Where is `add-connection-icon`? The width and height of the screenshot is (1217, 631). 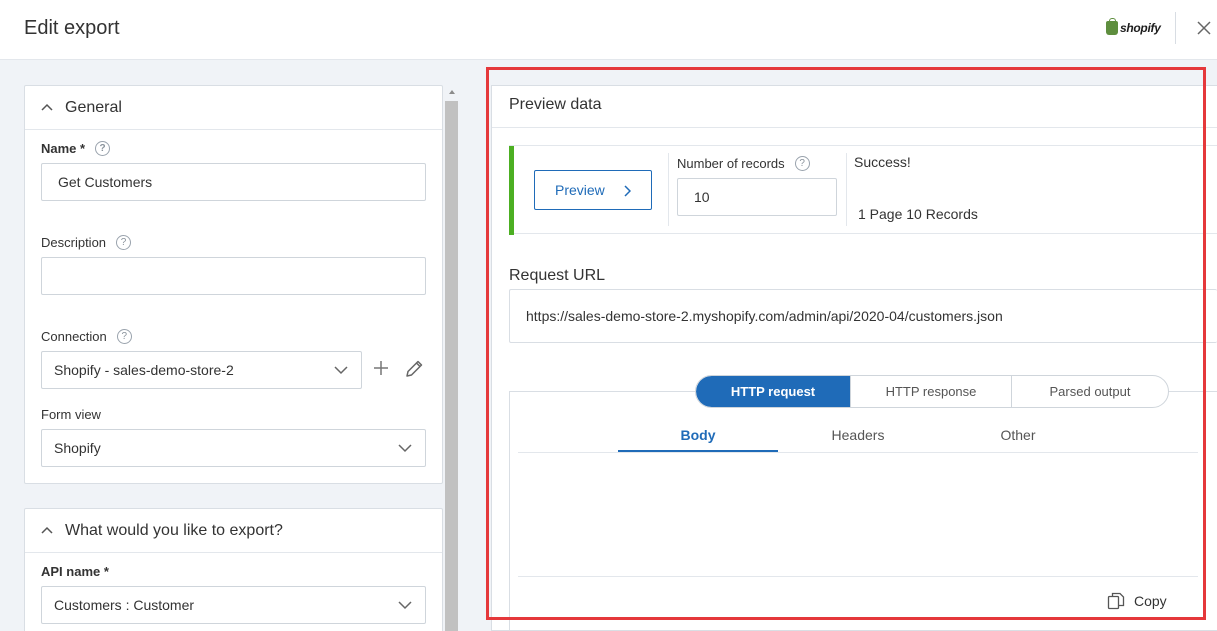
add-connection-icon is located at coordinates (381, 368).